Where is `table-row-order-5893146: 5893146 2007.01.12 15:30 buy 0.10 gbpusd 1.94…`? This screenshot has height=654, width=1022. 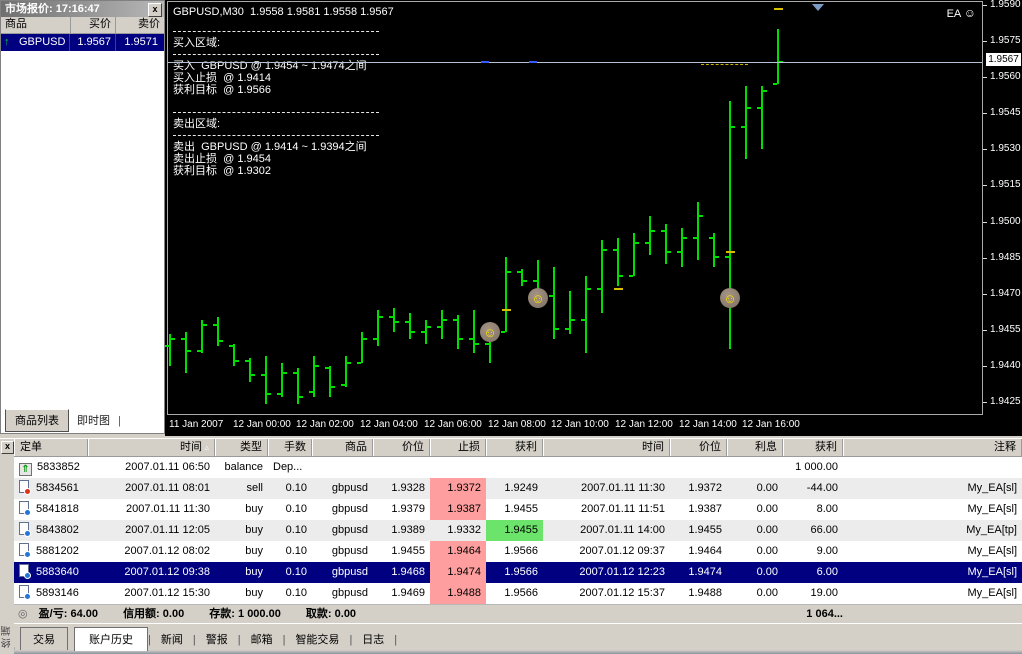
table-row-order-5893146: 5893146 2007.01.12 15:30 buy 0.10 gbpusd 1.94… is located at coordinates (518, 593).